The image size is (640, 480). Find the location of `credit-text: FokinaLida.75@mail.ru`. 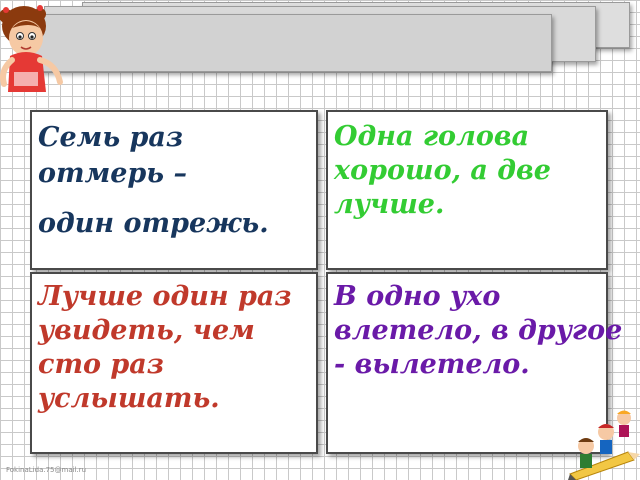

credit-text: FokinaLida.75@mail.ru is located at coordinates (46, 470).